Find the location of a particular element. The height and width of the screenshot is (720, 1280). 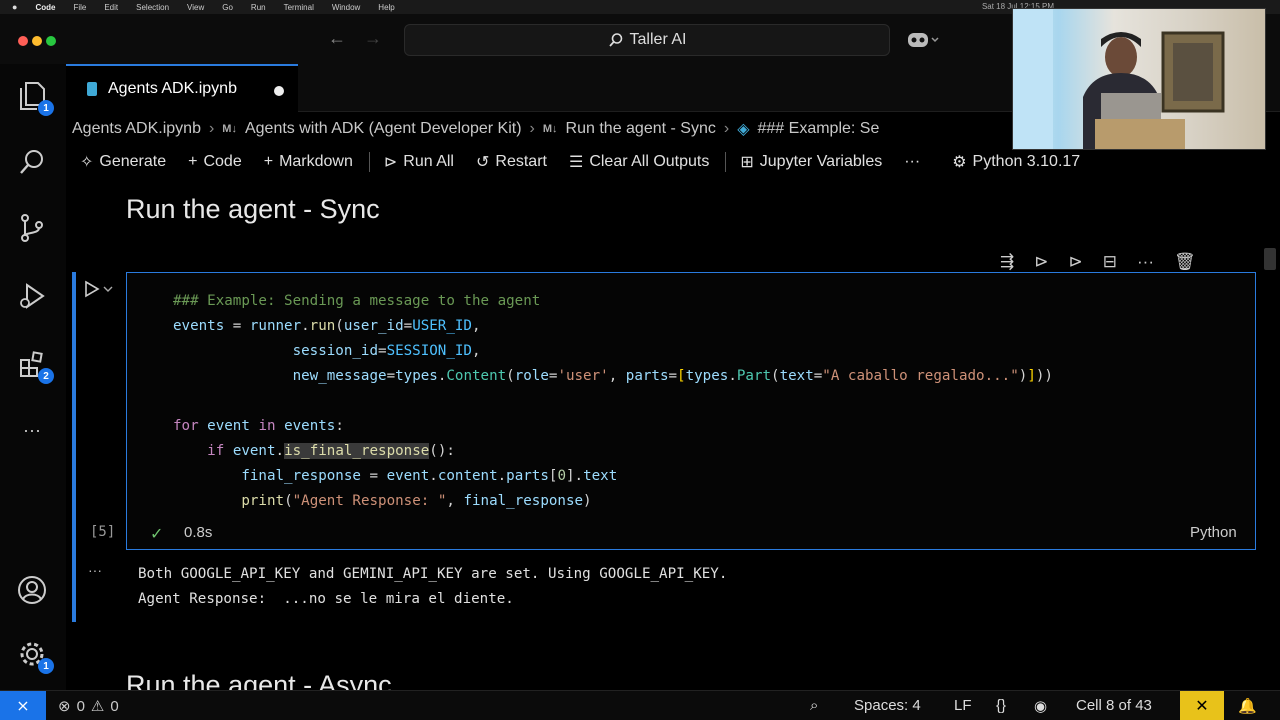

execution-time: 0.8s is located at coordinates (198, 532).